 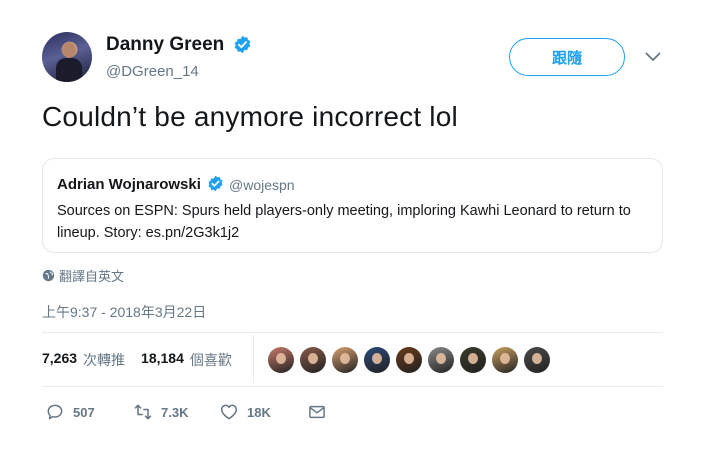 What do you see at coordinates (210, 360) in the screenshot?
I see `like-label: 個喜歡` at bounding box center [210, 360].